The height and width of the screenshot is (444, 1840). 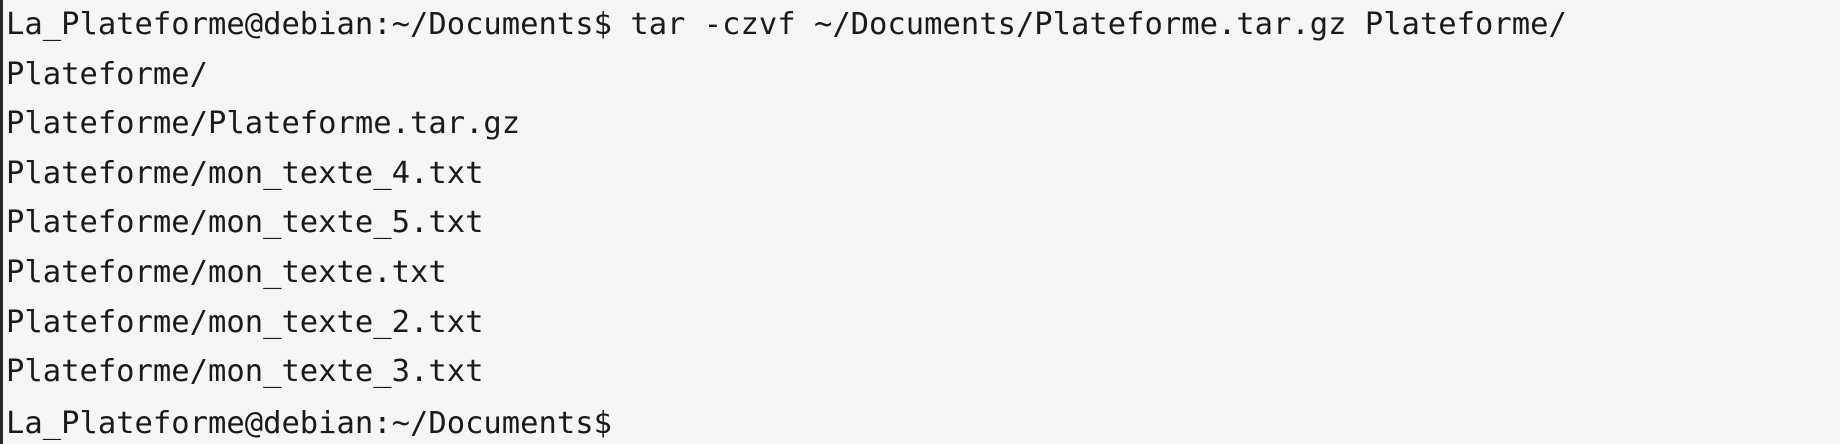 What do you see at coordinates (226, 272) in the screenshot?
I see `output-line: Plateforme/mon_texte.txt` at bounding box center [226, 272].